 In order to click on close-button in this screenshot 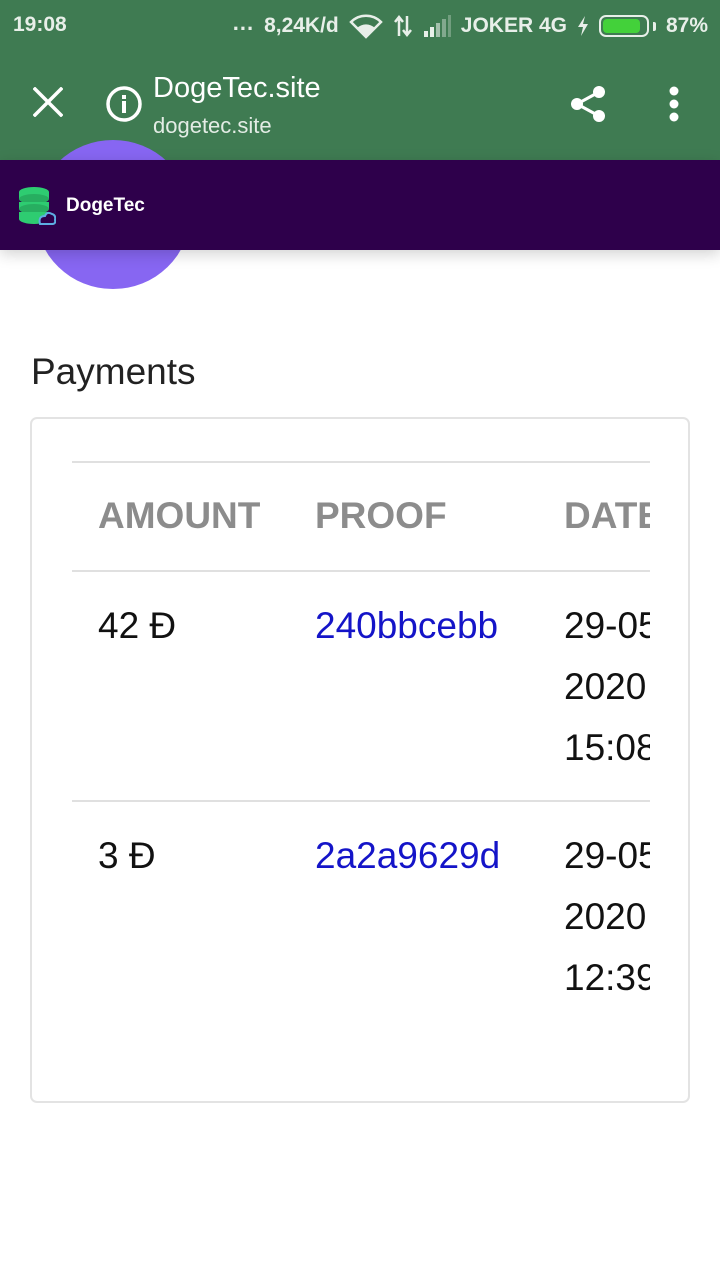, I will do `click(48, 102)`.